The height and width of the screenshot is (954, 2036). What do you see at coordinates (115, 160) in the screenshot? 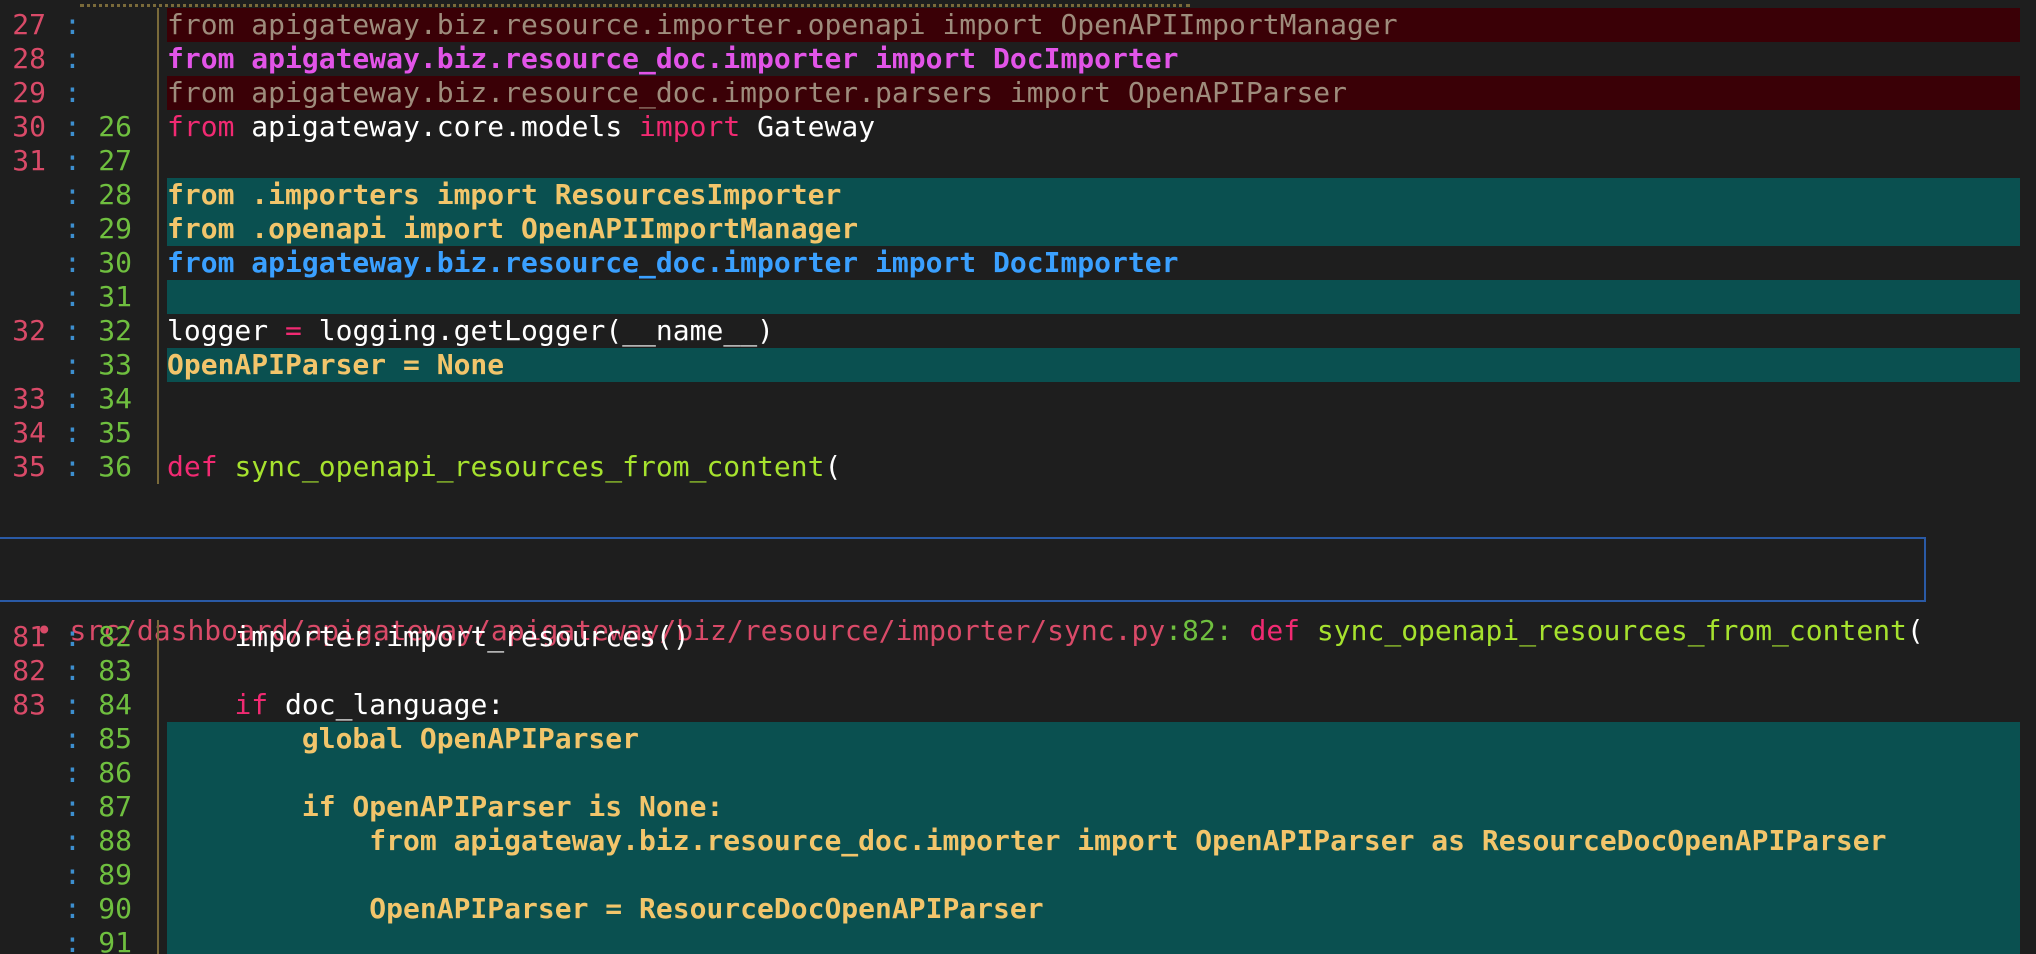
I see `new-line-number: 27` at bounding box center [115, 160].